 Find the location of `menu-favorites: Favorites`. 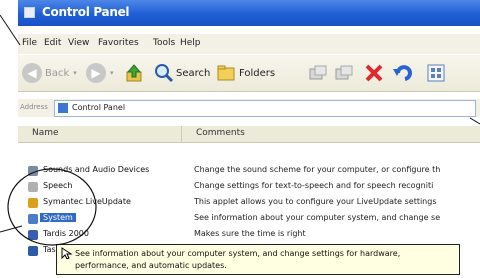

menu-favorites: Favorites is located at coordinates (118, 43).